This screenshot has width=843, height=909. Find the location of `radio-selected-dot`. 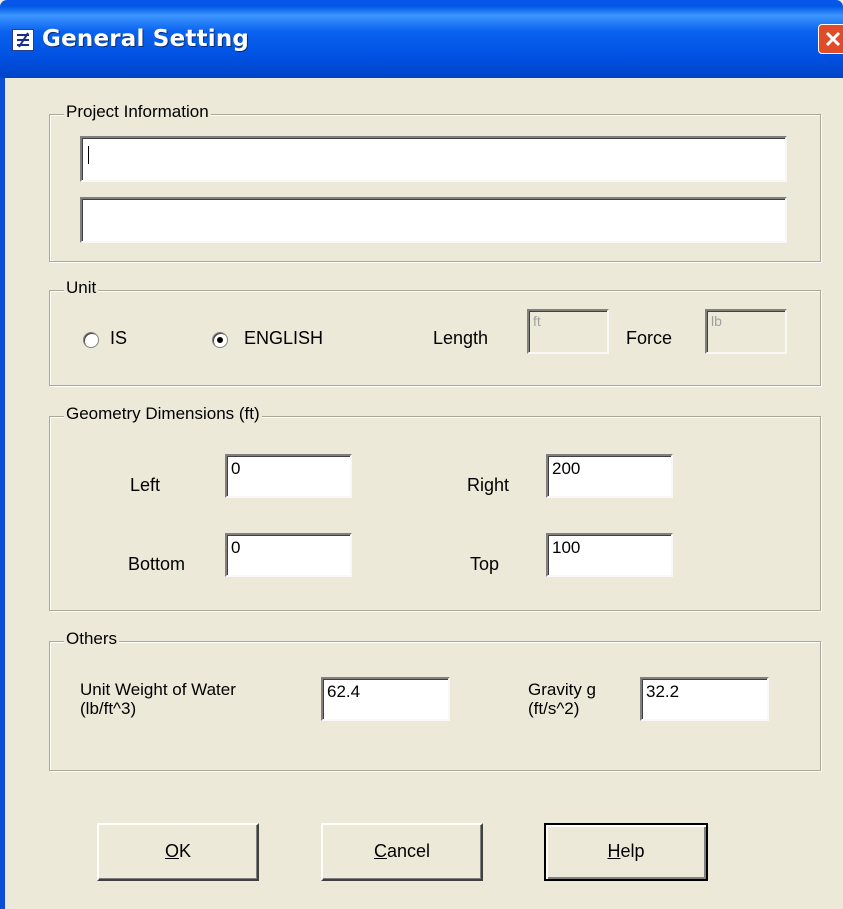

radio-selected-dot is located at coordinates (220, 340).